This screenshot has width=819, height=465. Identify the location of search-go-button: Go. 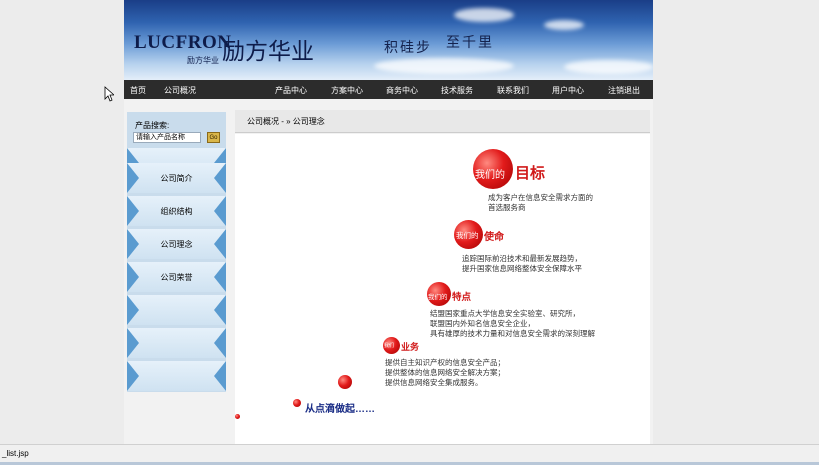
(213, 137).